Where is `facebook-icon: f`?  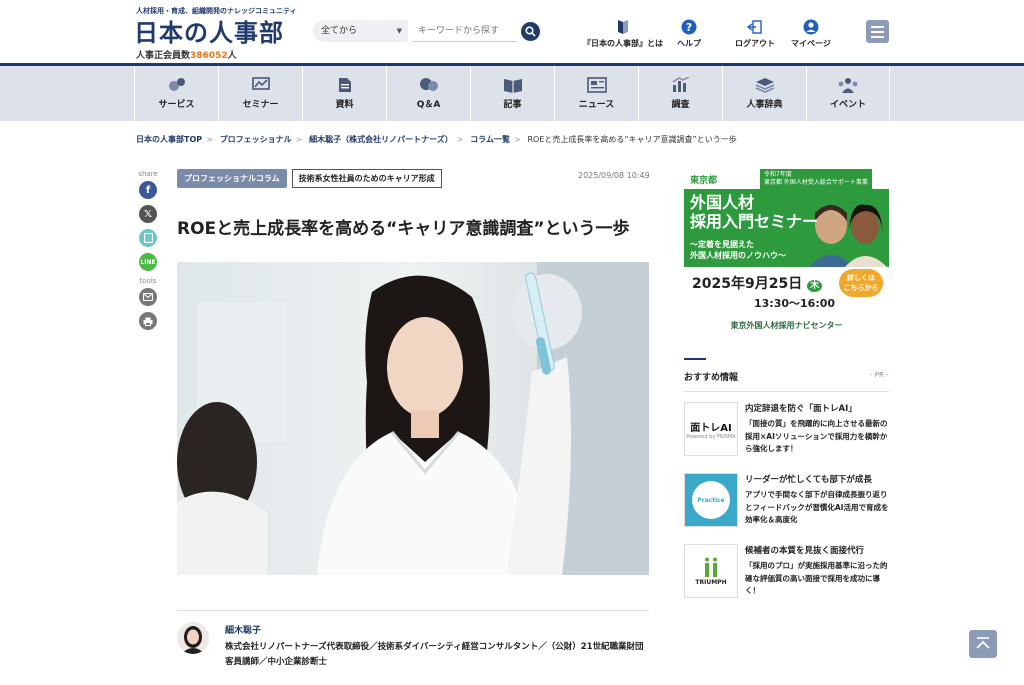
facebook-icon: f is located at coordinates (148, 190).